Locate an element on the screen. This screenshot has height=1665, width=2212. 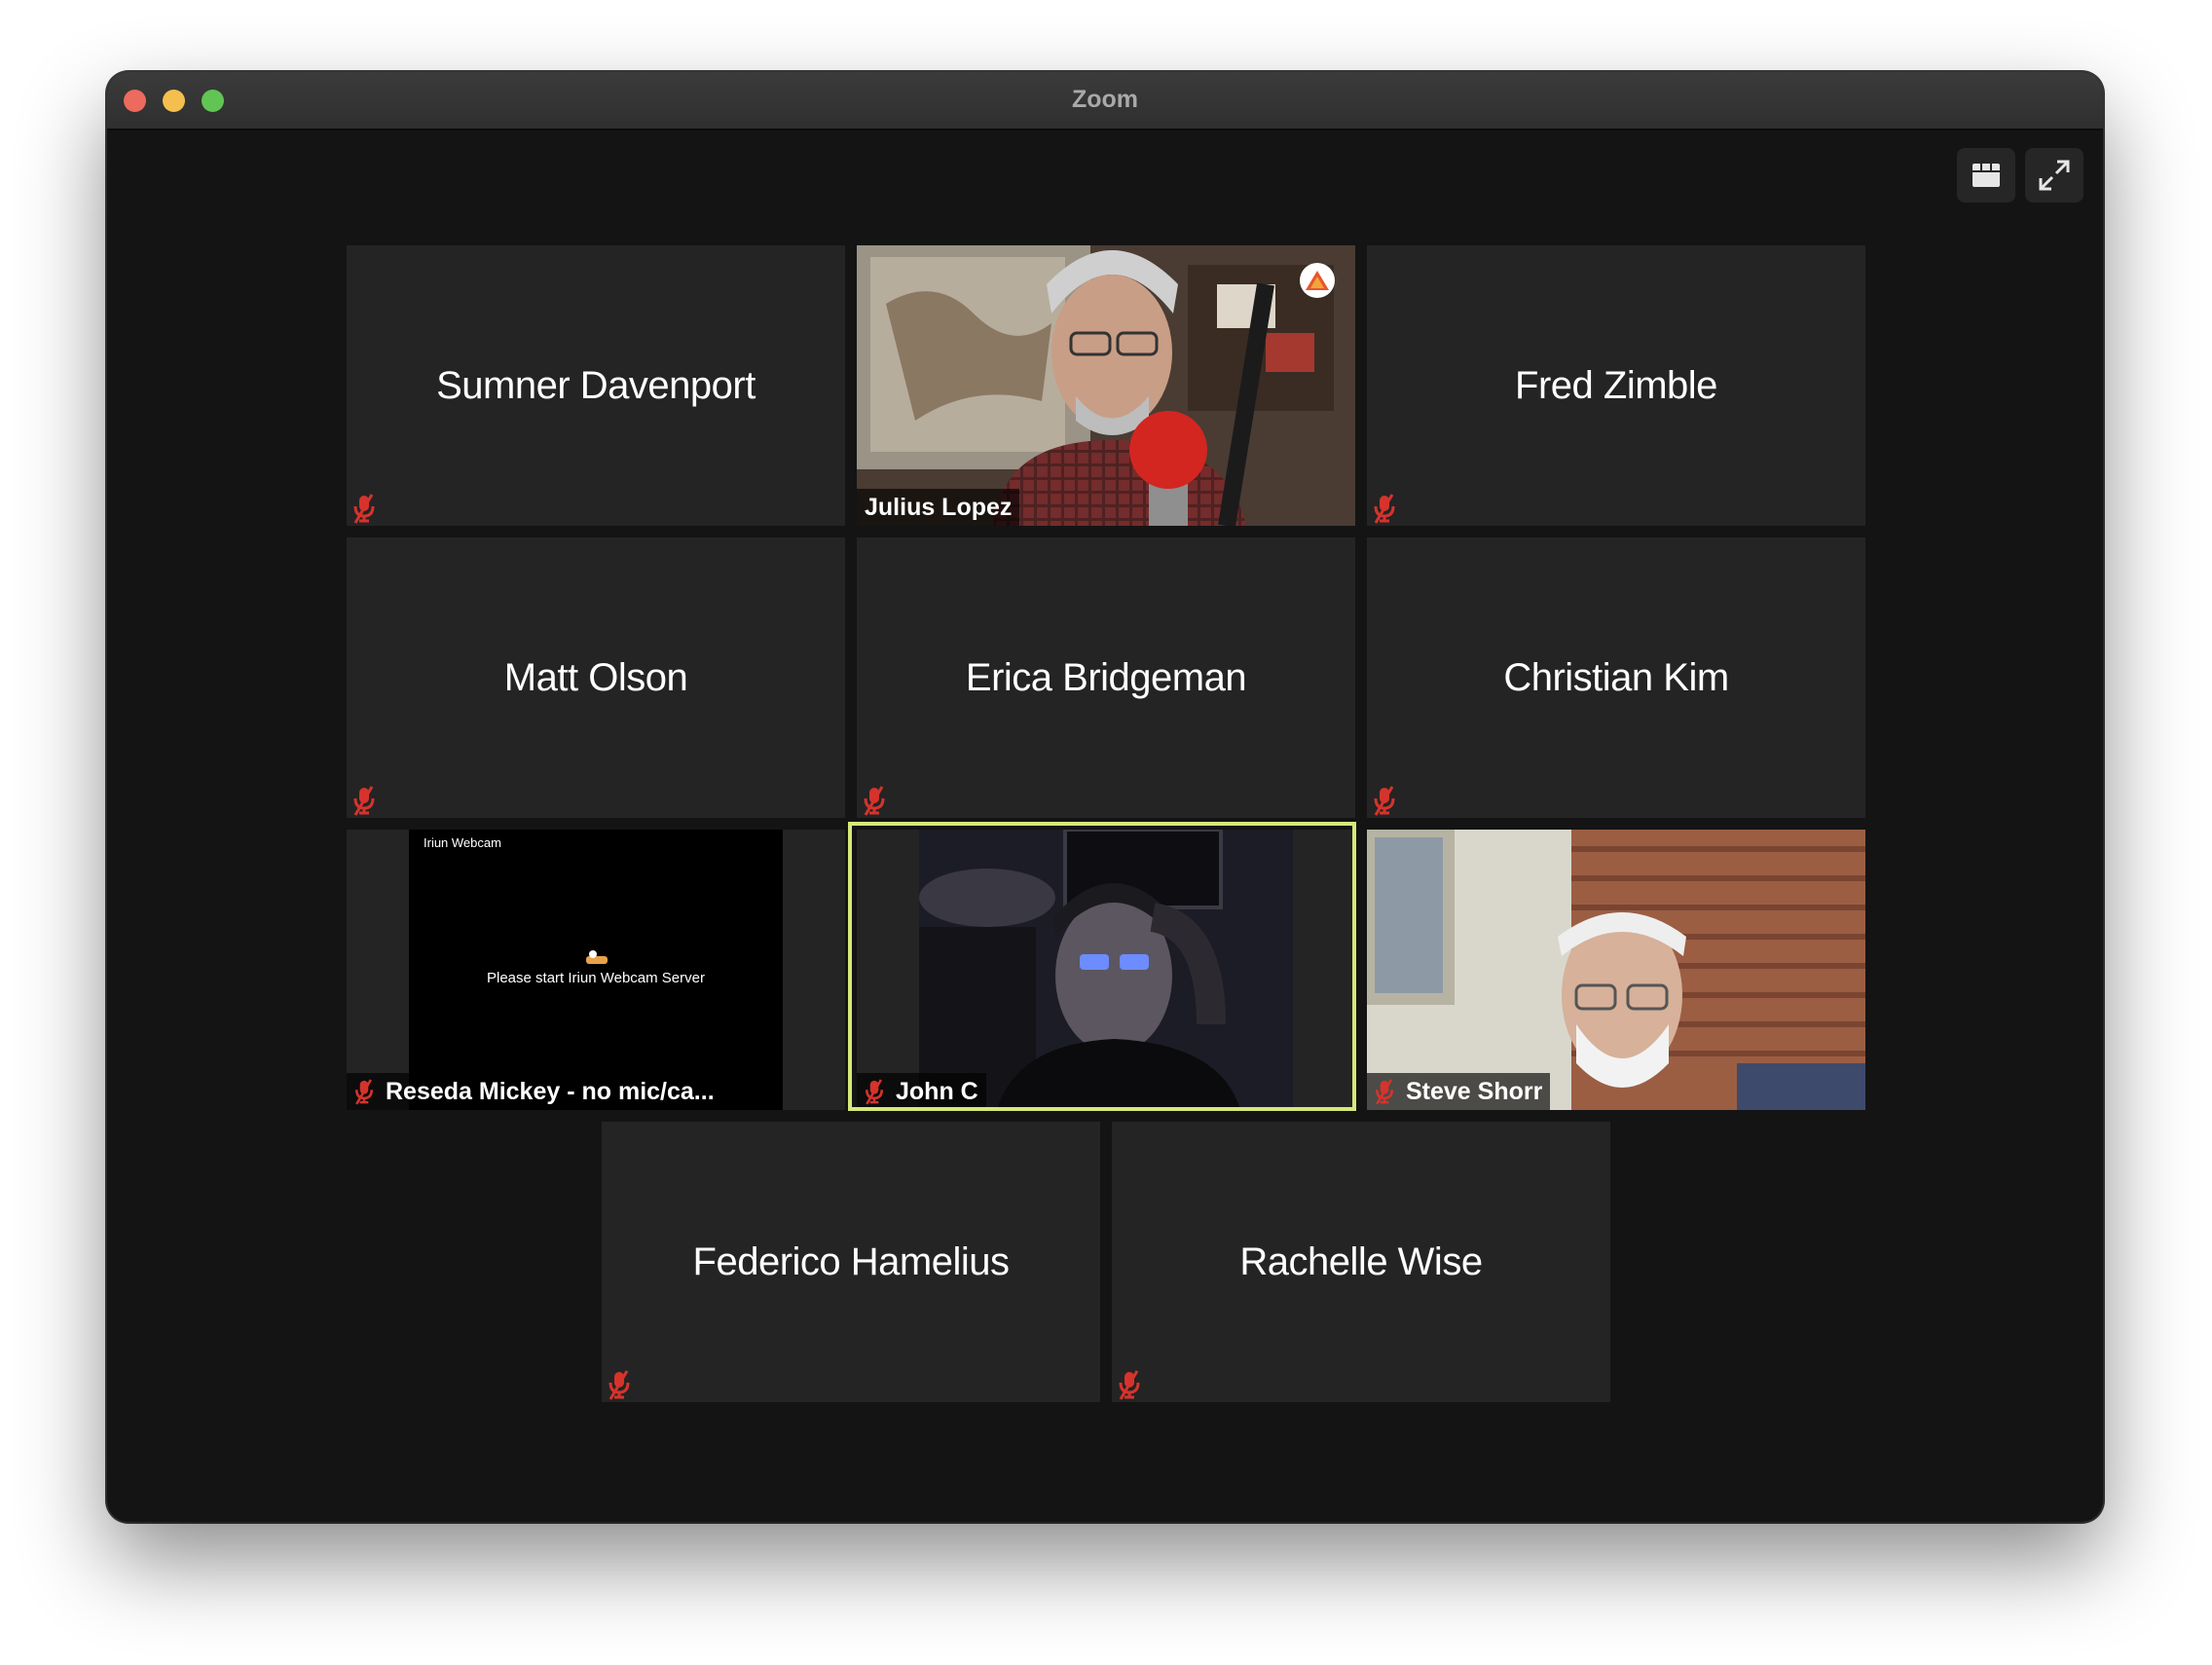
participant-tile: Christian Kim is located at coordinates (1616, 677).